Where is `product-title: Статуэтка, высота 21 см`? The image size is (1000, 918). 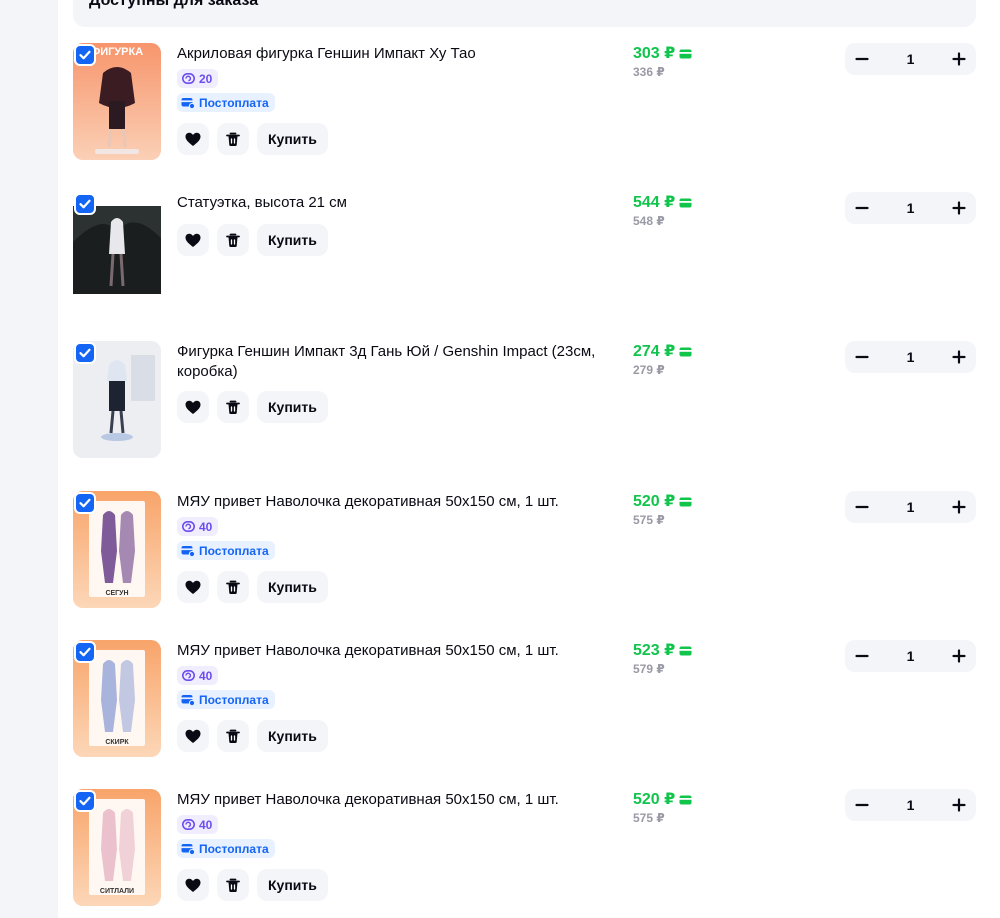
product-title: Статуэтка, высота 21 см is located at coordinates (397, 203).